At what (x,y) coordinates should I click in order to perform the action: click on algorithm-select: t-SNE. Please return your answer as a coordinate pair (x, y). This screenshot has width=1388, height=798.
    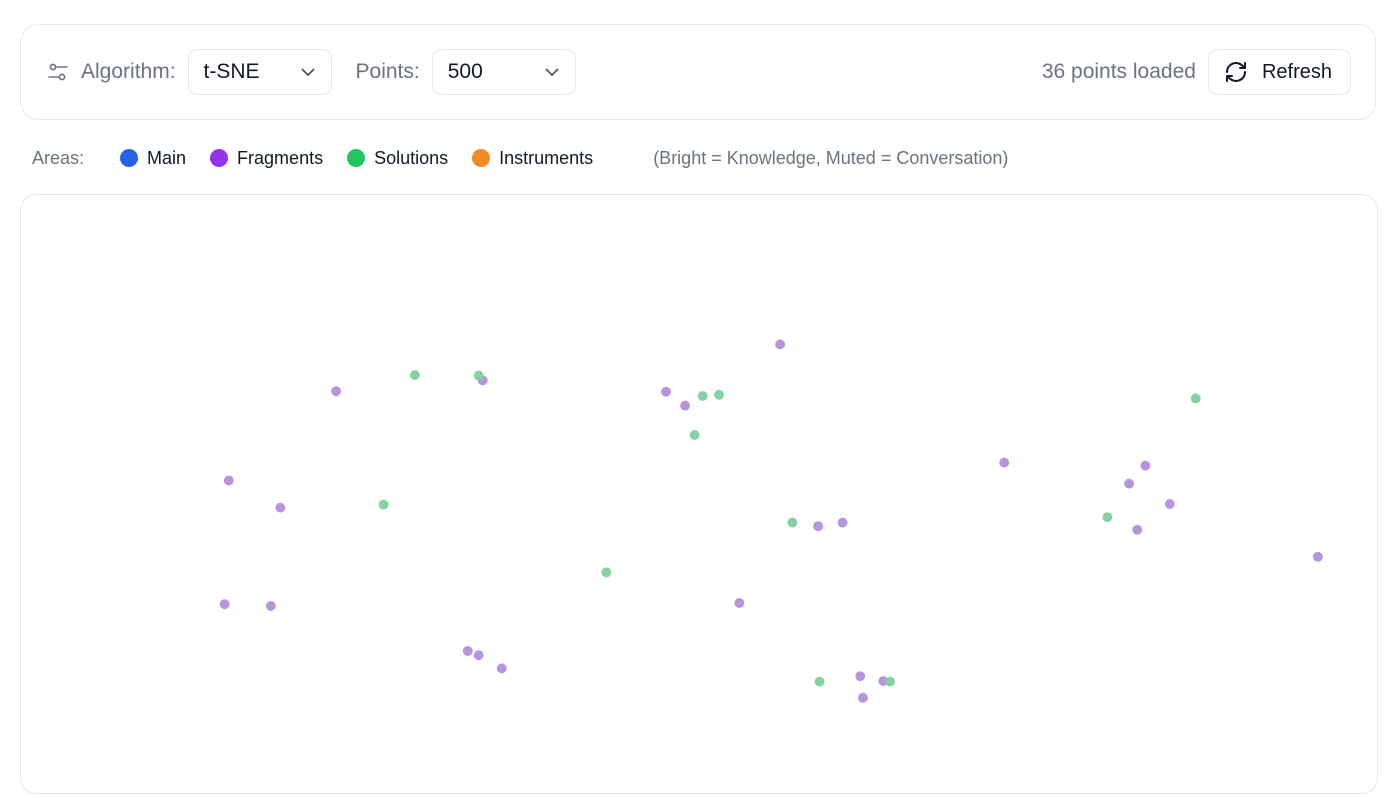
    Looking at the image, I should click on (259, 72).